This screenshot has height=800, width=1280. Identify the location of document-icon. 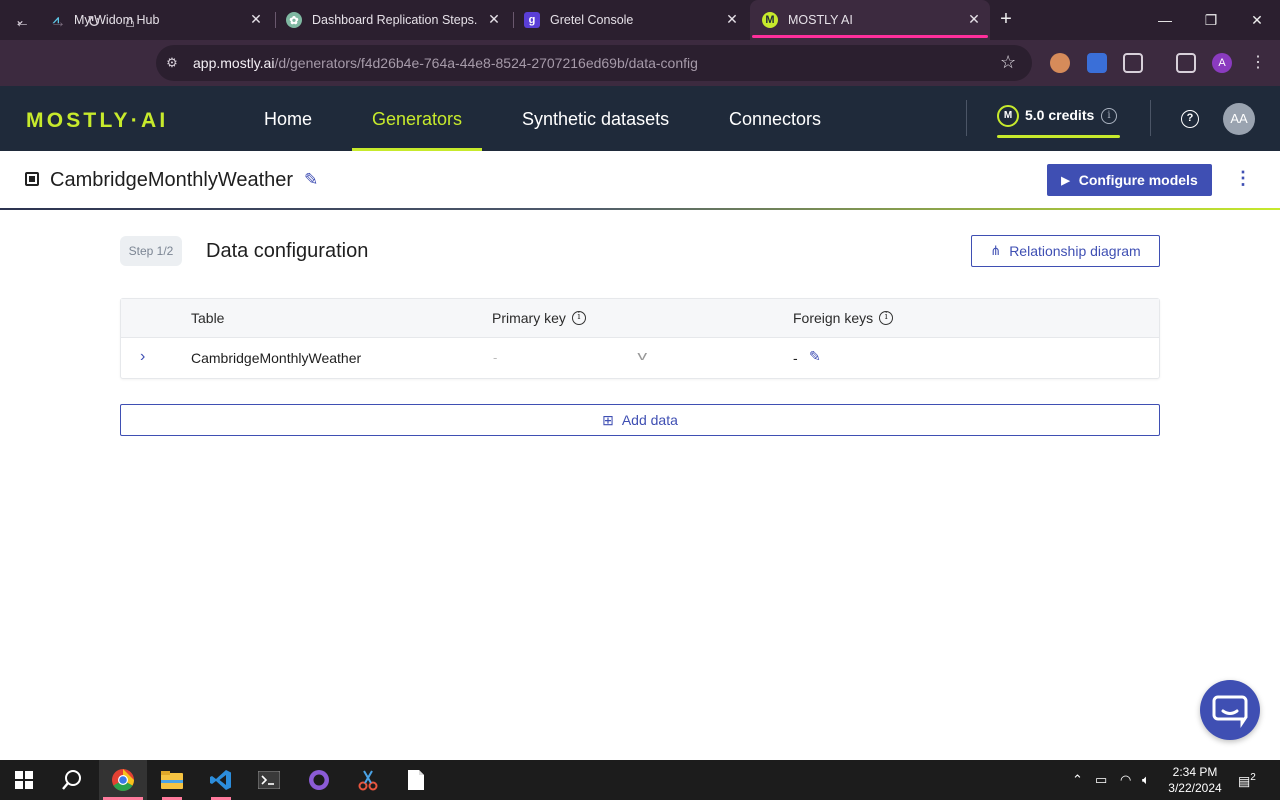
(416, 780).